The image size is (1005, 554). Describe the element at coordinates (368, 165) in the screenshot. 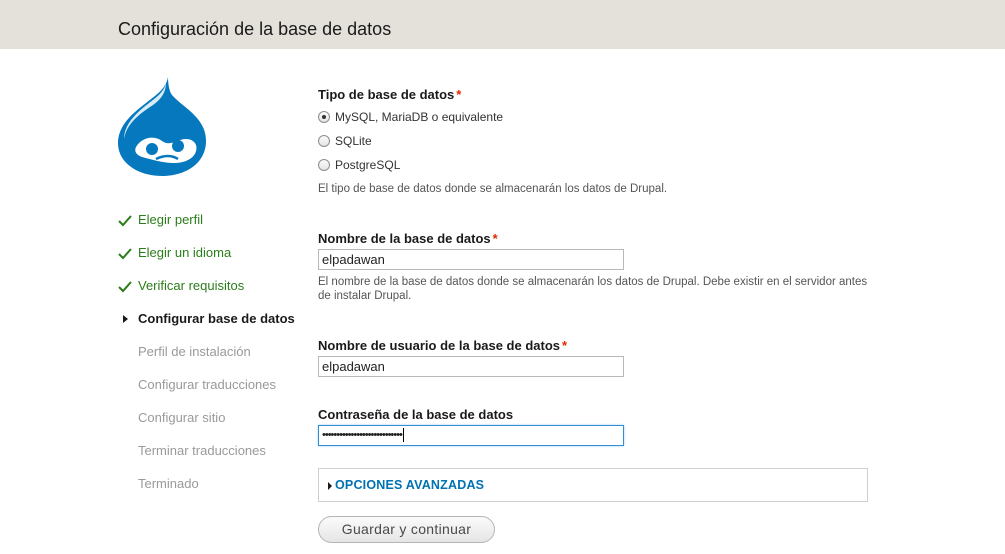

I see `radio-label: PostgreSQL` at that location.